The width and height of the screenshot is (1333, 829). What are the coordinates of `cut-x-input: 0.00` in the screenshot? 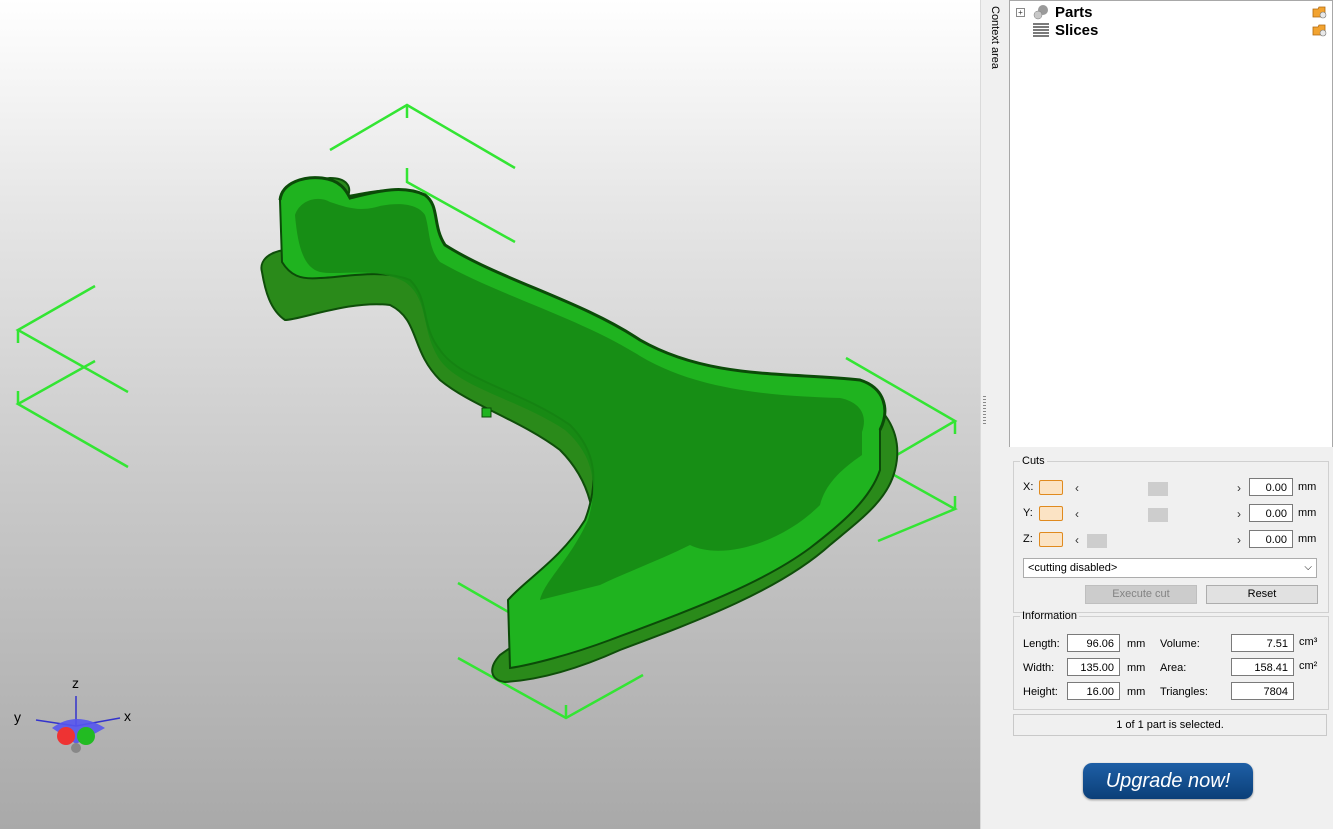 It's located at (1271, 487).